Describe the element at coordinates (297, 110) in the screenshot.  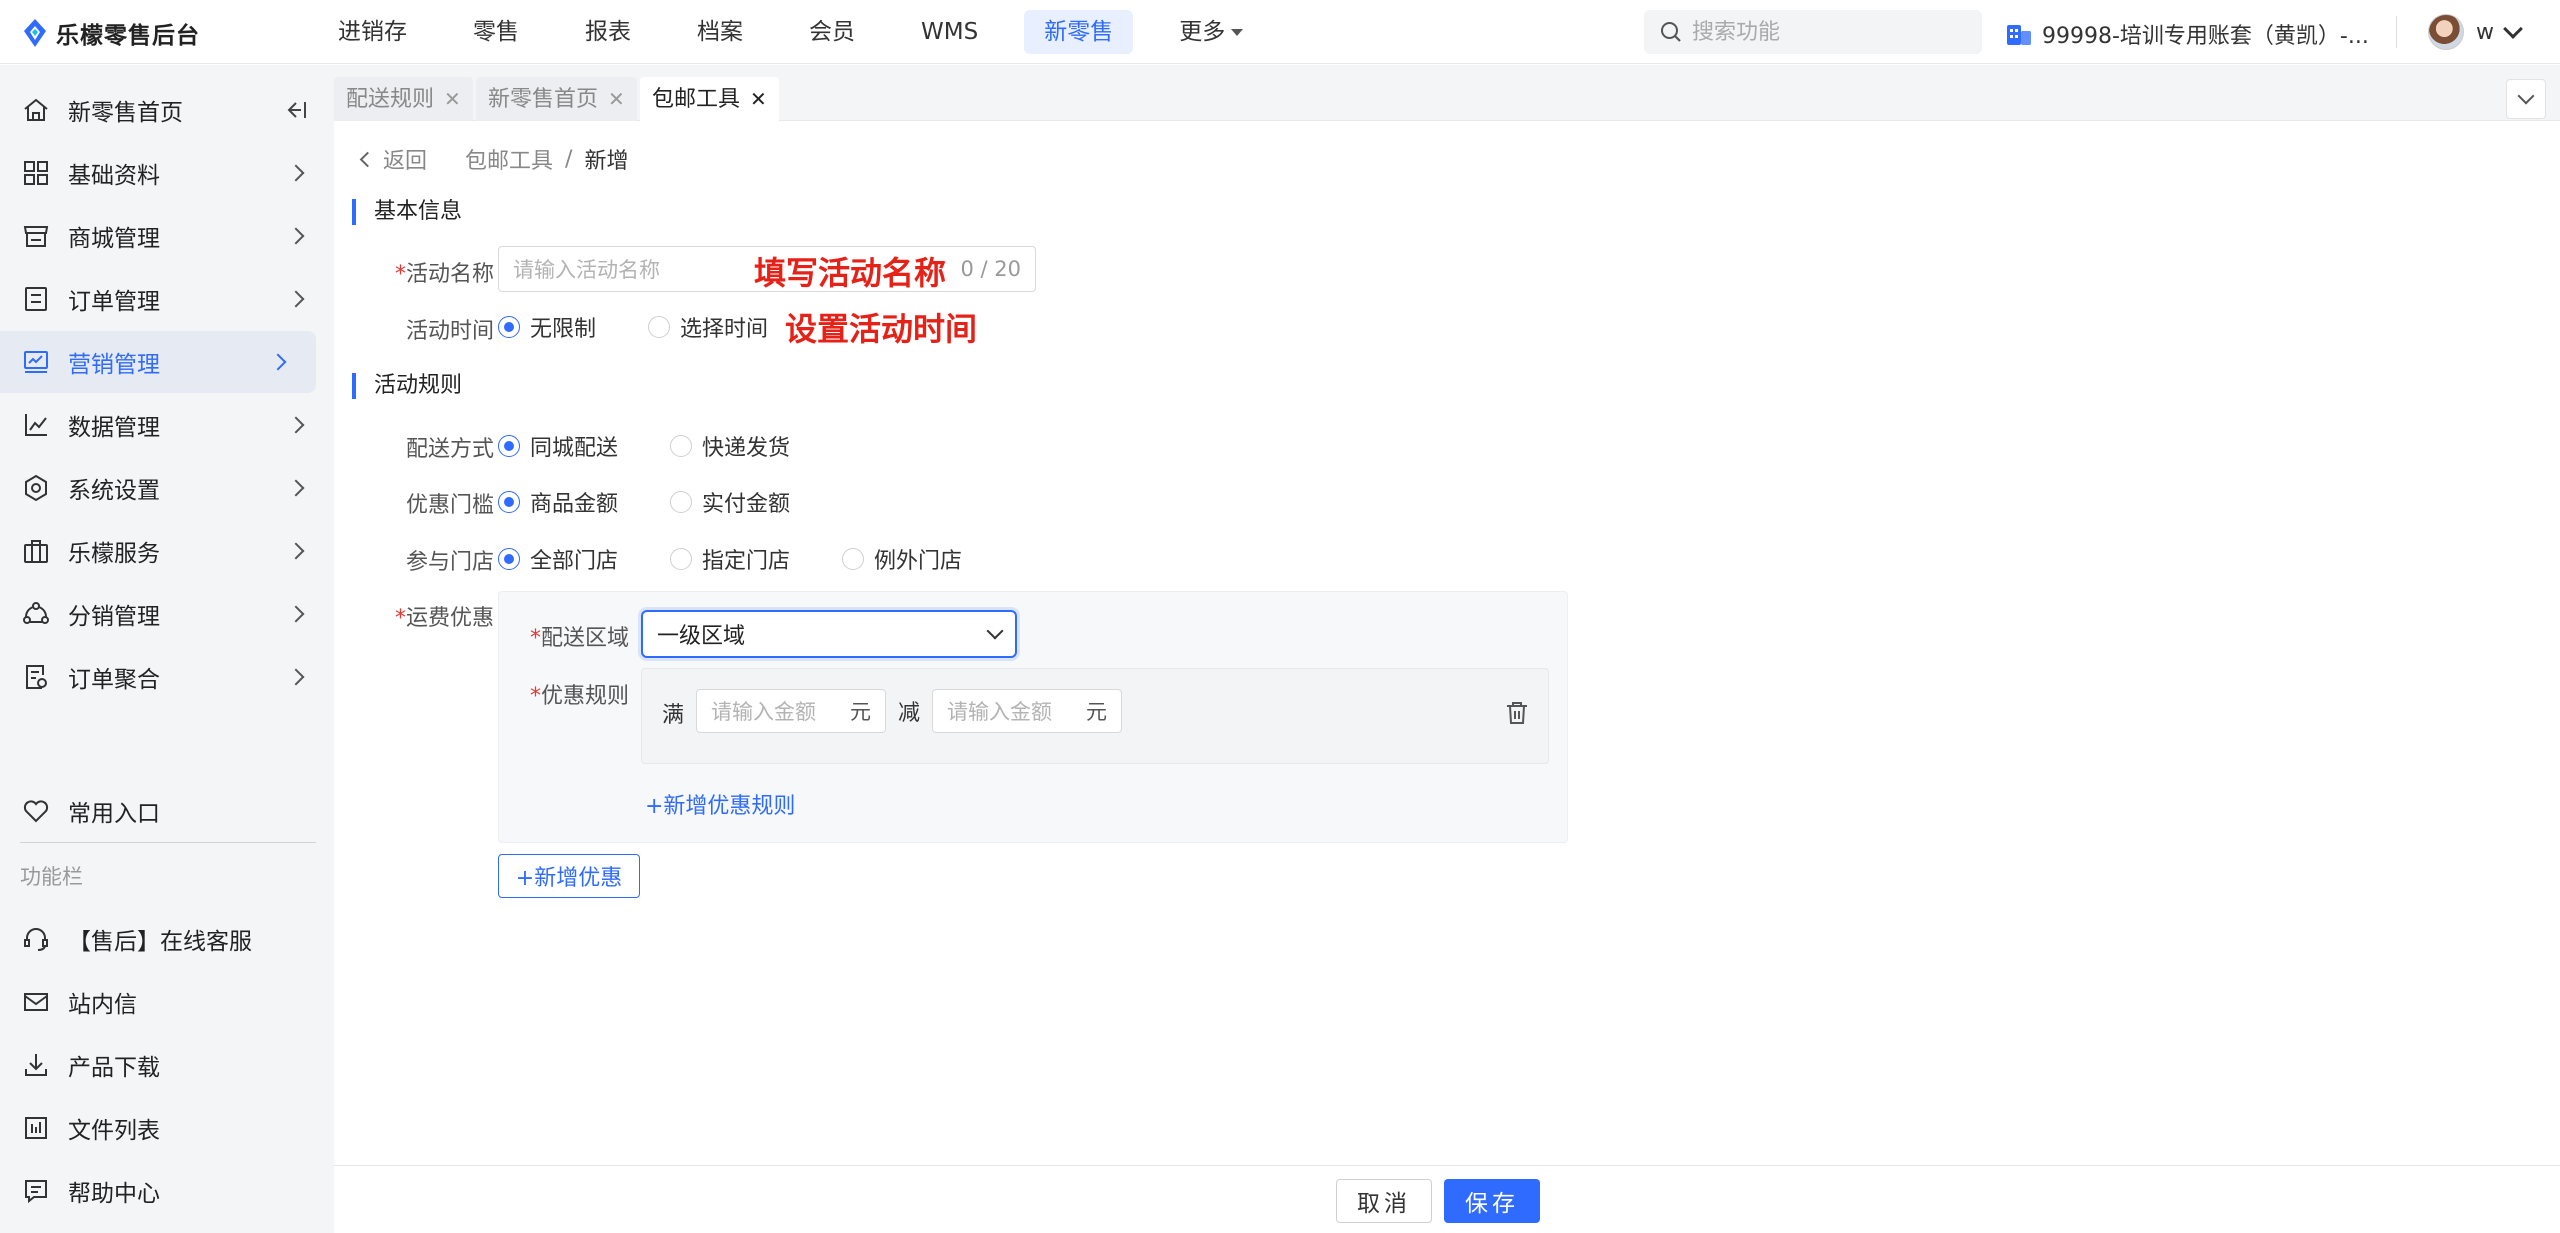
I see `collapse-sidebar-icon` at that location.